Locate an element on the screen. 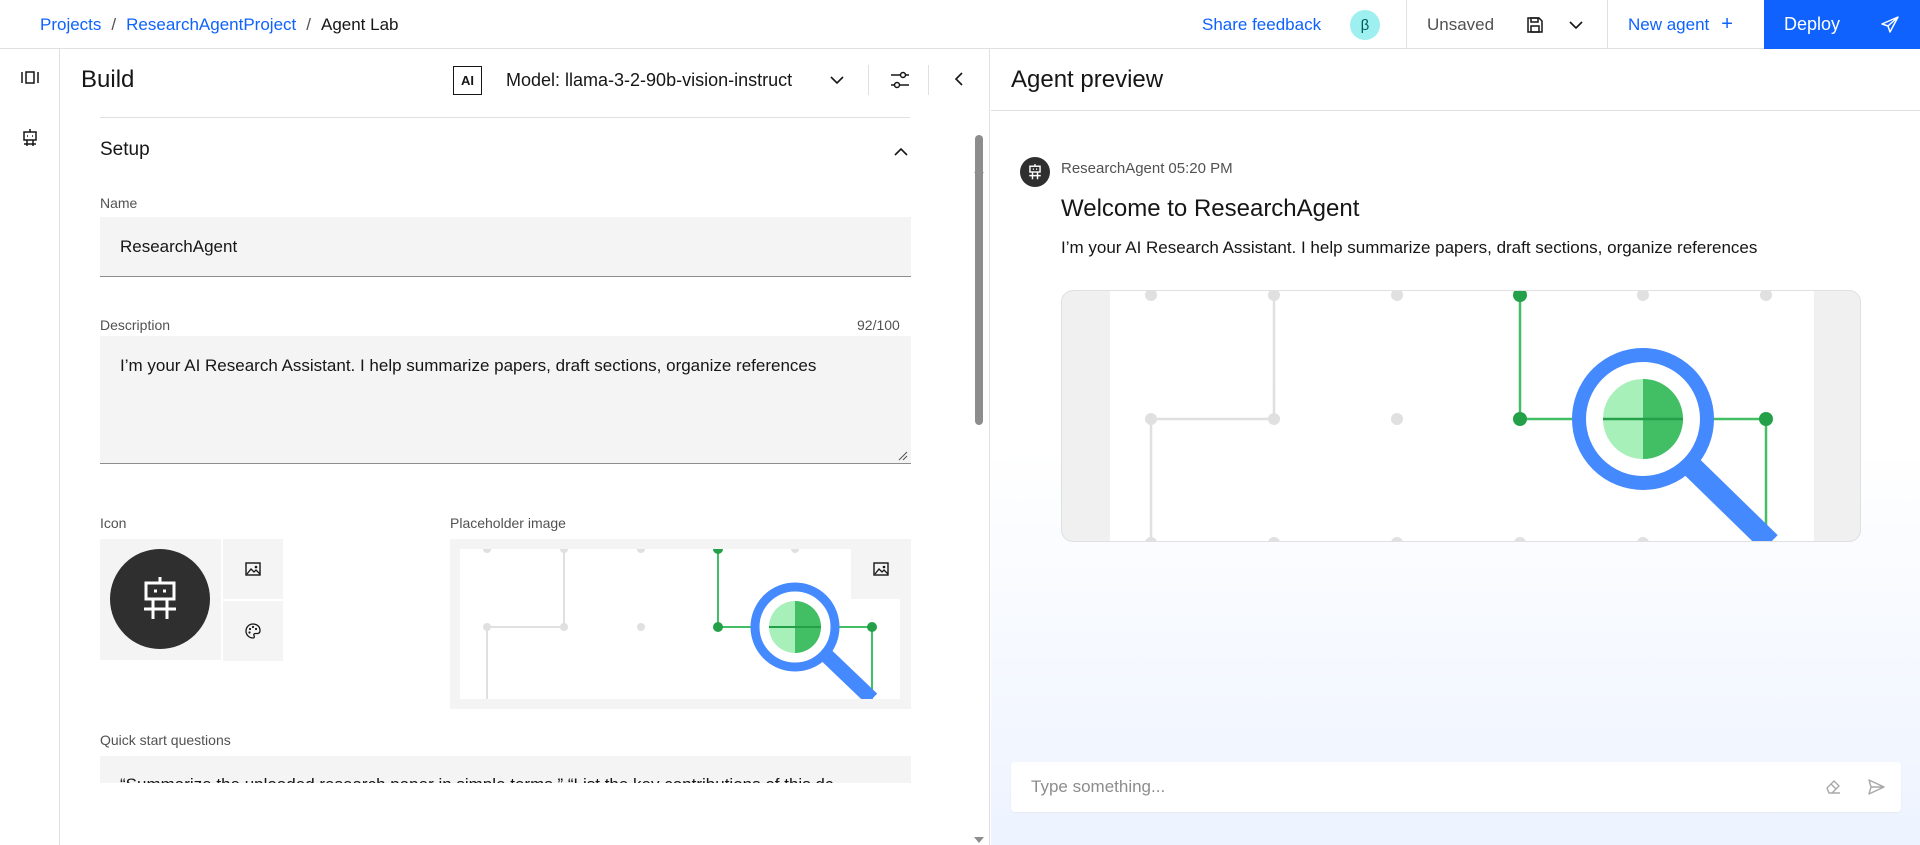  beta-badge: β is located at coordinates (1365, 25).